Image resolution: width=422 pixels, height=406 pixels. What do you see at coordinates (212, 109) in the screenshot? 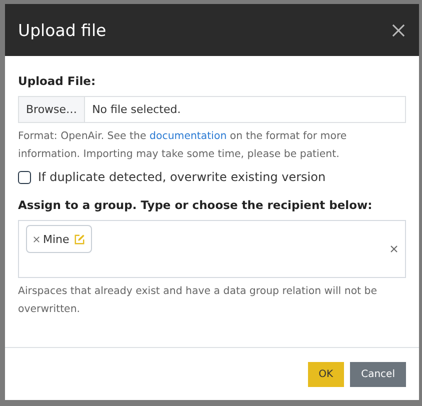
I see `file-input: Browse… No file selected.` at bounding box center [212, 109].